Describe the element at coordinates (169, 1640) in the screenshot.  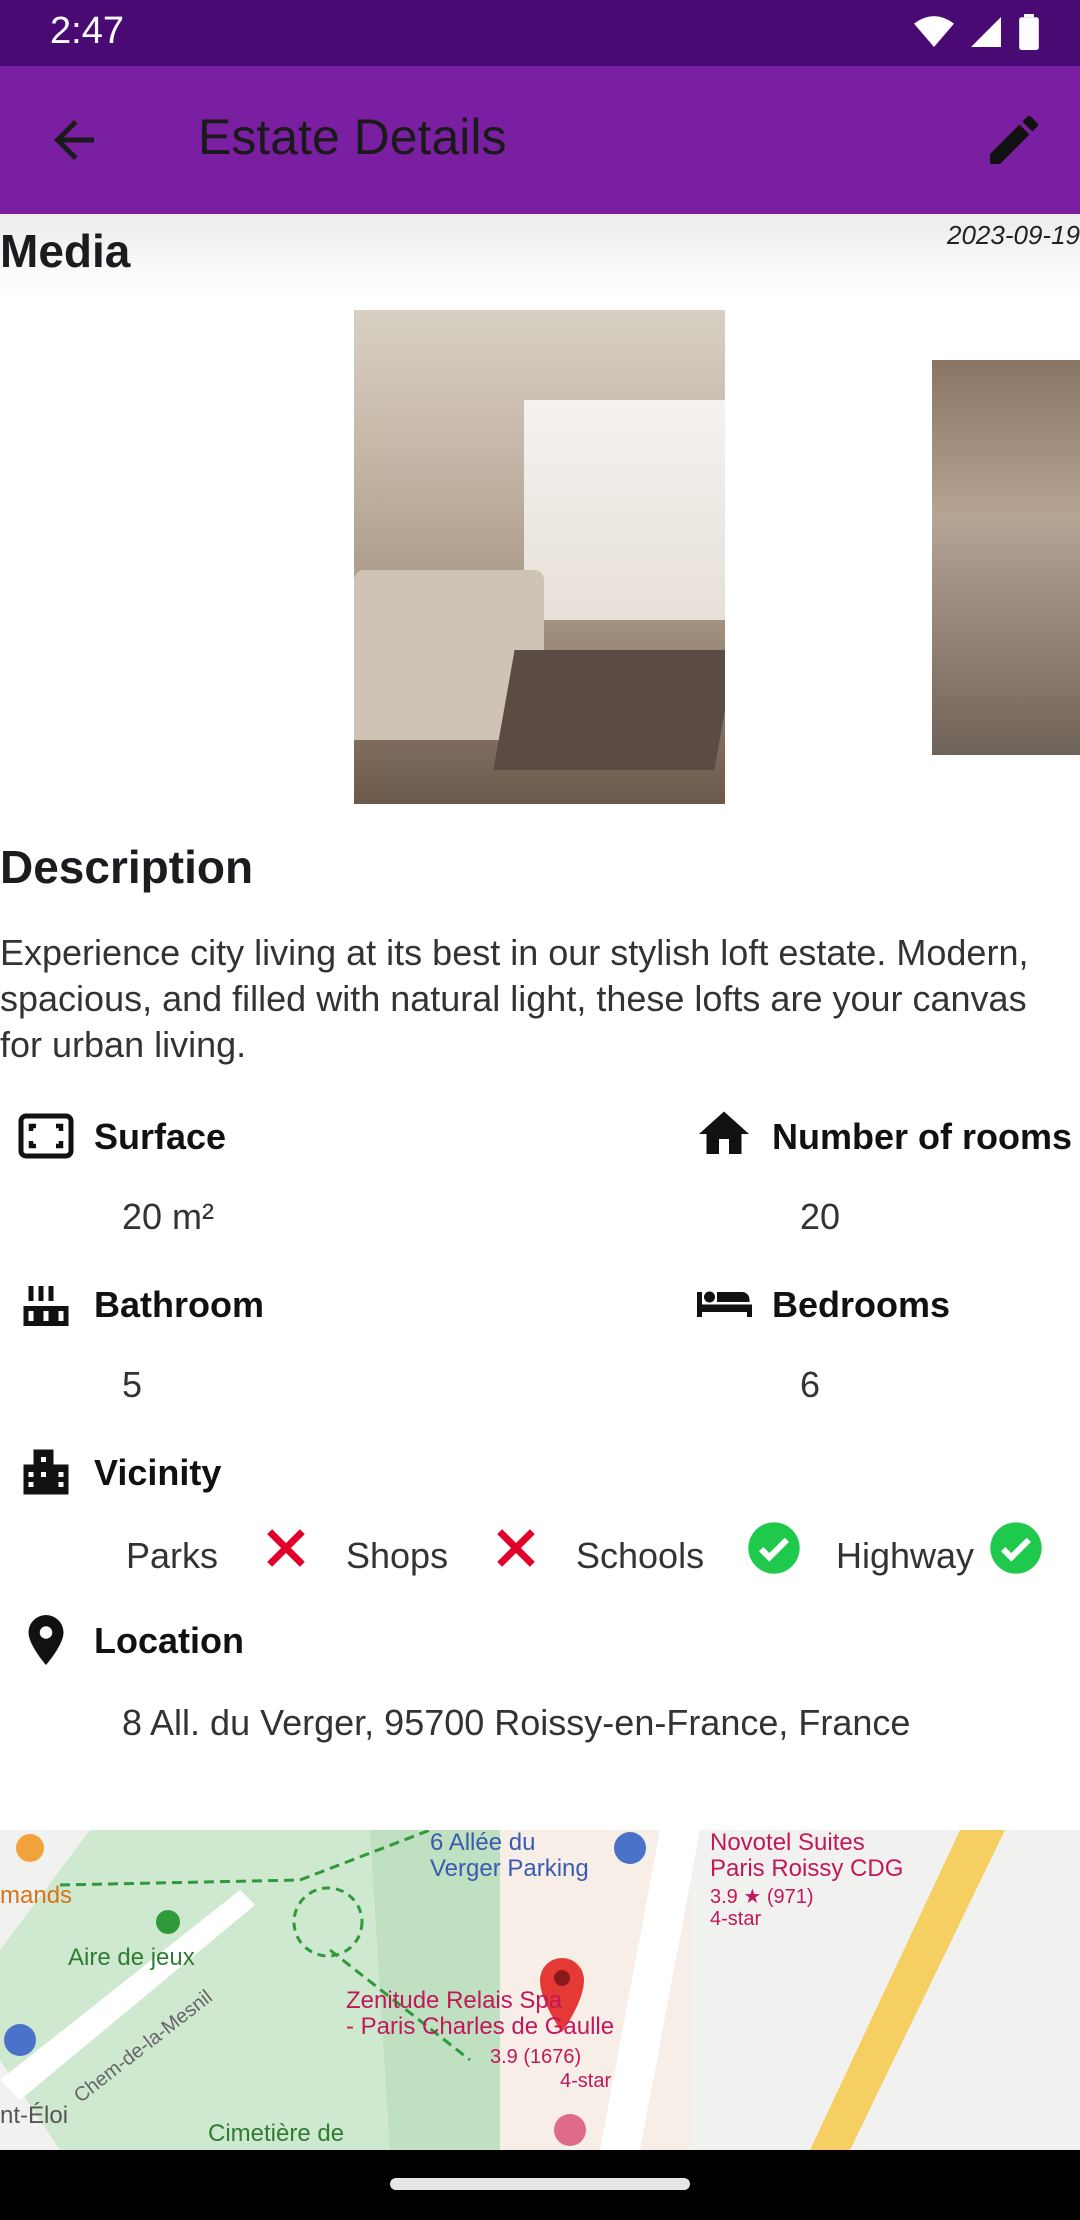
I see `location-label: Location` at that location.